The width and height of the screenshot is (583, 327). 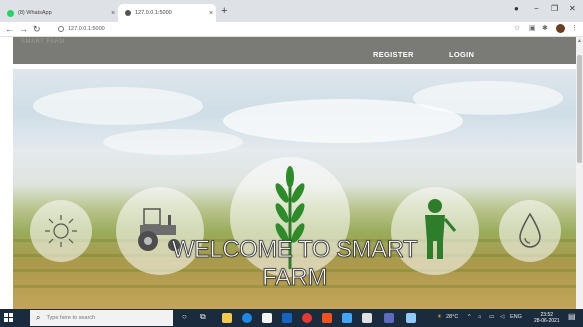 What do you see at coordinates (439, 317) in the screenshot?
I see `weather-icon: ☀` at bounding box center [439, 317].